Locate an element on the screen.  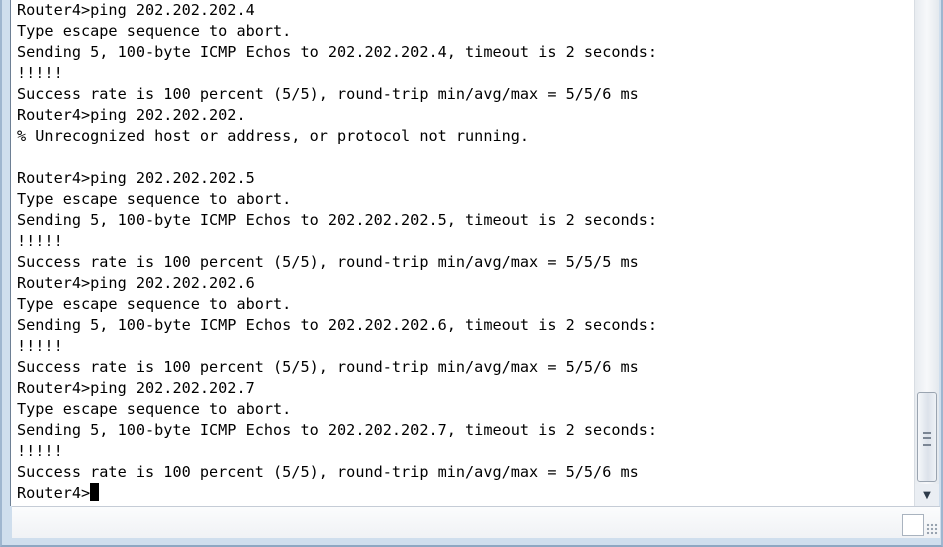
status-bar is located at coordinates (476, 522).